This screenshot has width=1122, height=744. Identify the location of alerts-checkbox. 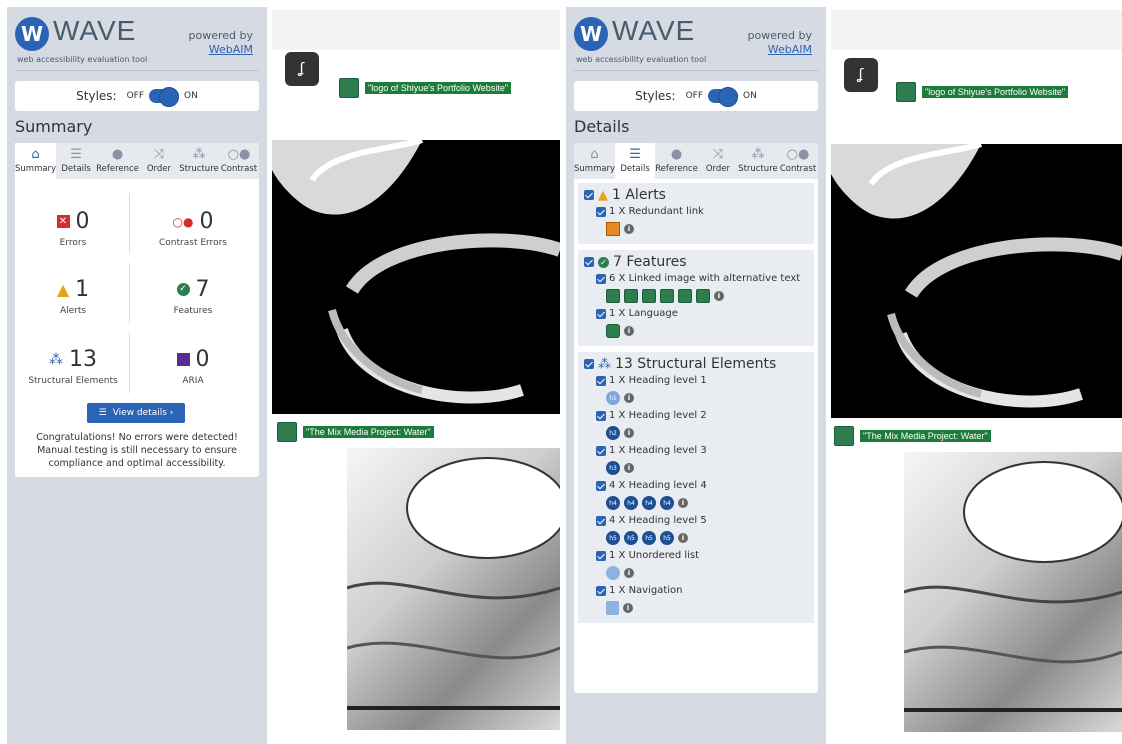
(589, 195).